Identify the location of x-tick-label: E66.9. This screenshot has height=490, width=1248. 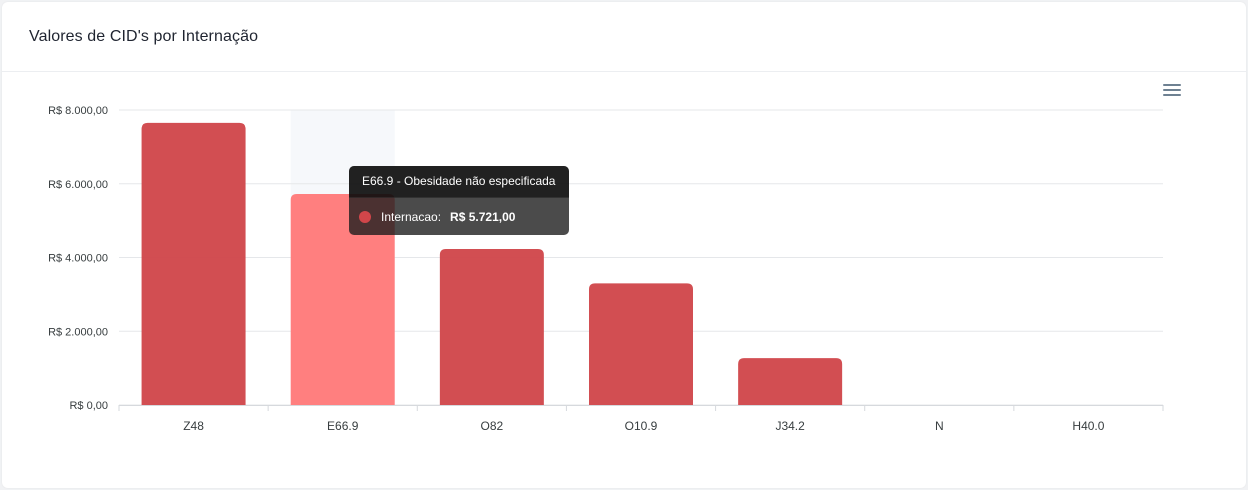
(343, 426).